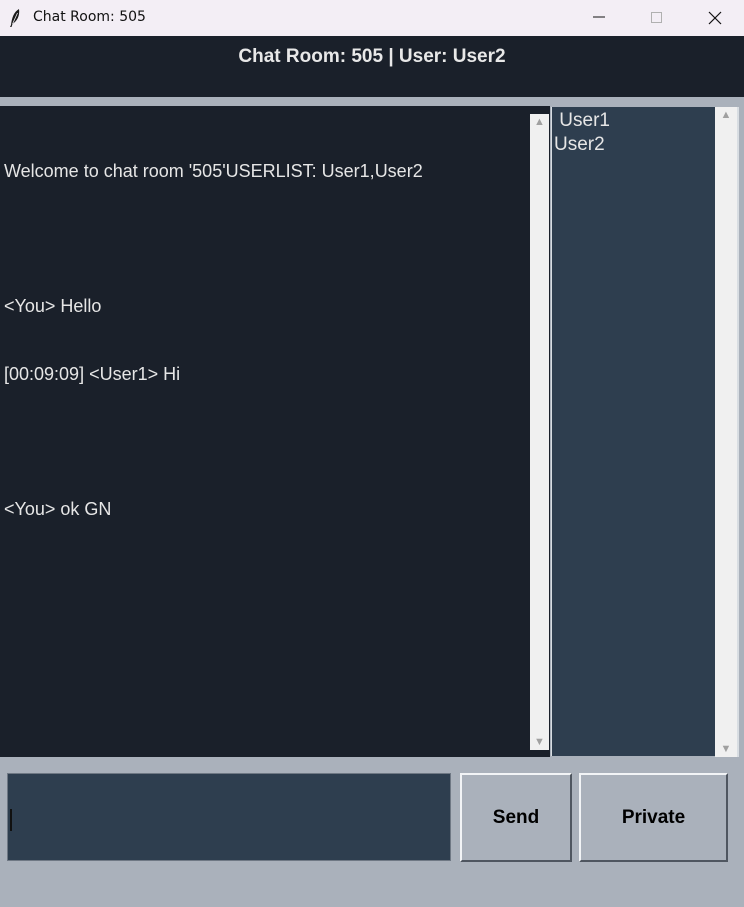  Describe the element at coordinates (726, 432) in the screenshot. I see `user-list-scrollbar: ▲ ▼` at that location.